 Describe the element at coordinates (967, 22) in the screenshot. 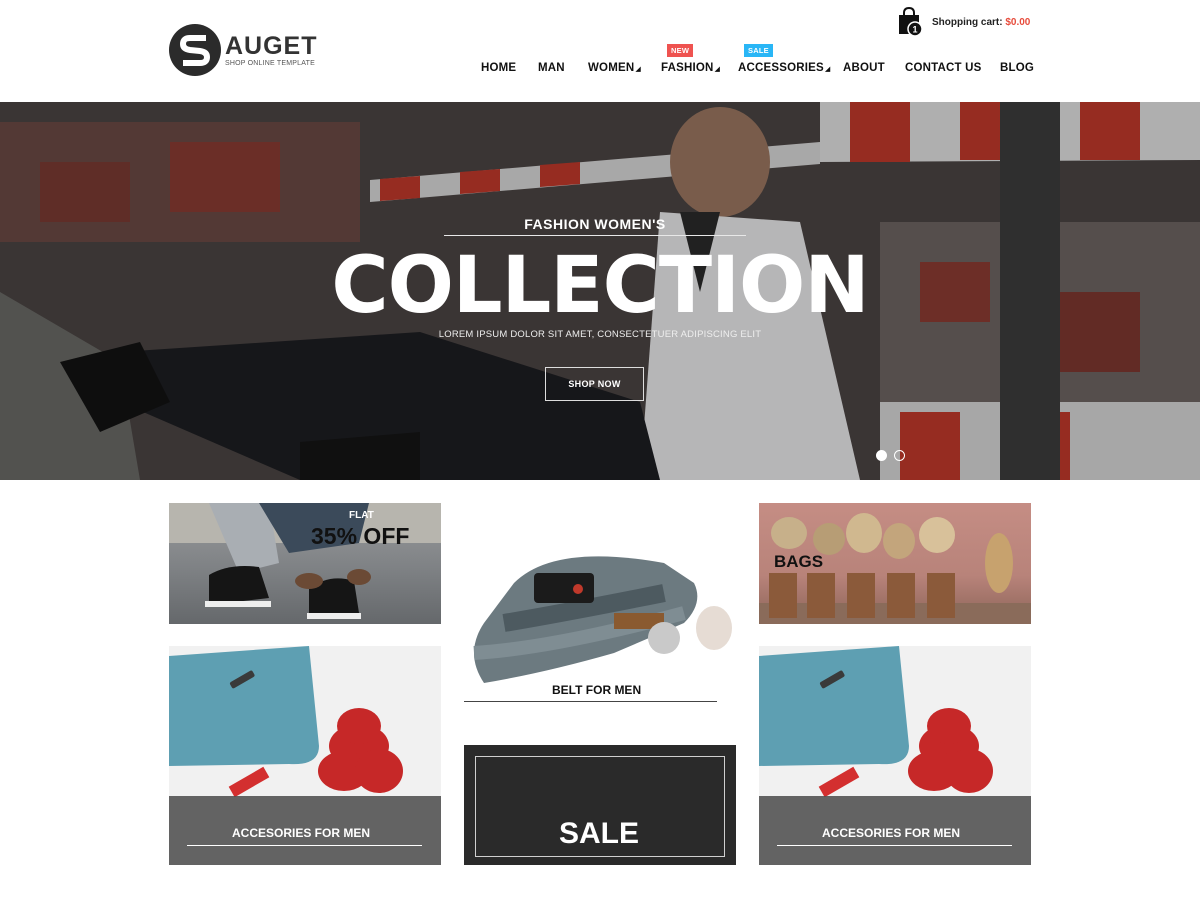

I see `cart-label: Shopping cart:` at that location.